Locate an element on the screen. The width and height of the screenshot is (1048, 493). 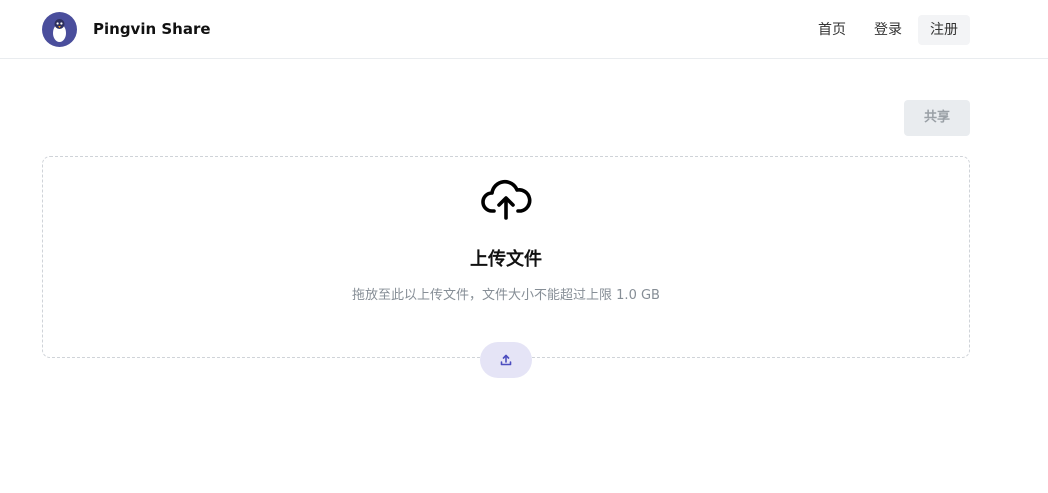
upload-button is located at coordinates (506, 360).